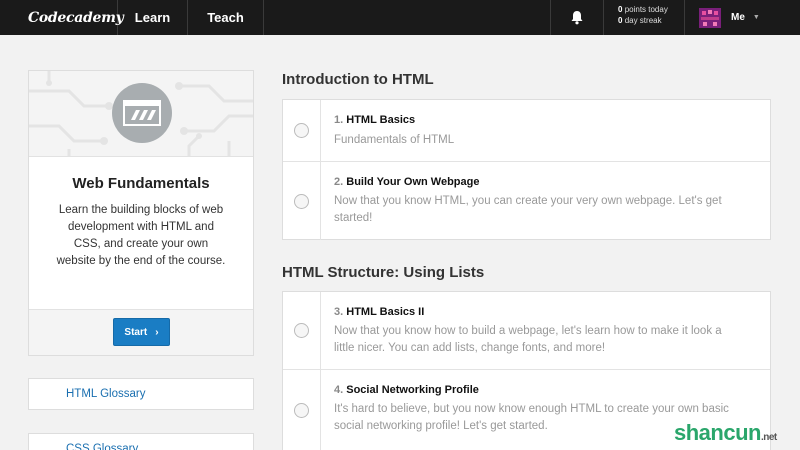  I want to click on css-glossary-link: CSS Glossary, so click(141, 441).